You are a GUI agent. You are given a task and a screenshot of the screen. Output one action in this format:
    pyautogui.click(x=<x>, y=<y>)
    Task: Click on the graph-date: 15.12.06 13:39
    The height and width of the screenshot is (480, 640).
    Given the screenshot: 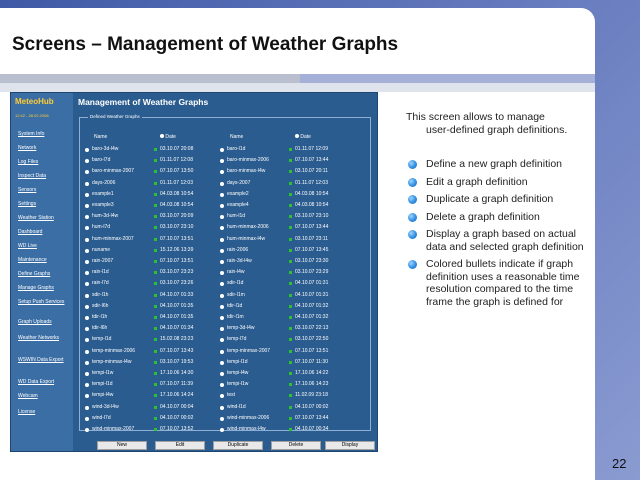 What is the action you would take?
    pyautogui.click(x=177, y=249)
    